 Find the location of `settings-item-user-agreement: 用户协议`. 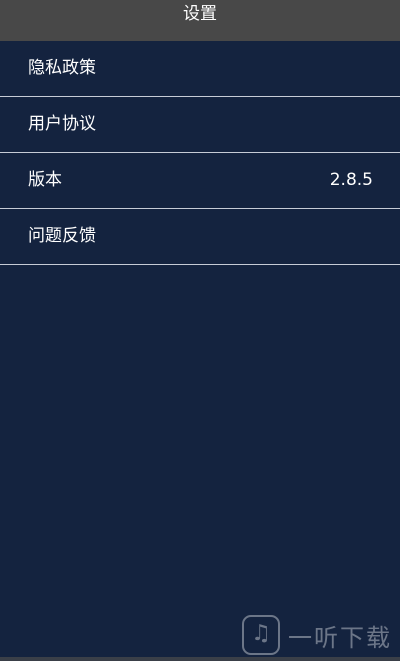

settings-item-user-agreement: 用户协议 is located at coordinates (200, 125).